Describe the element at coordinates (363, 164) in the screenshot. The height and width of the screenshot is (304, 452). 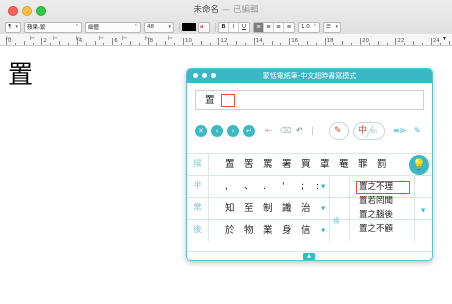
I see `candidate-char: 罪` at that location.